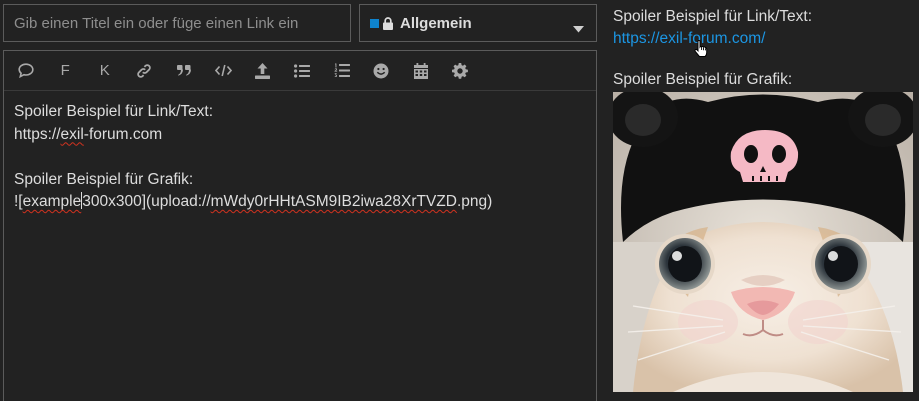 The height and width of the screenshot is (401, 919). What do you see at coordinates (104, 179) in the screenshot?
I see `editor-line: Spoiler Beispiel für Grafik:` at bounding box center [104, 179].